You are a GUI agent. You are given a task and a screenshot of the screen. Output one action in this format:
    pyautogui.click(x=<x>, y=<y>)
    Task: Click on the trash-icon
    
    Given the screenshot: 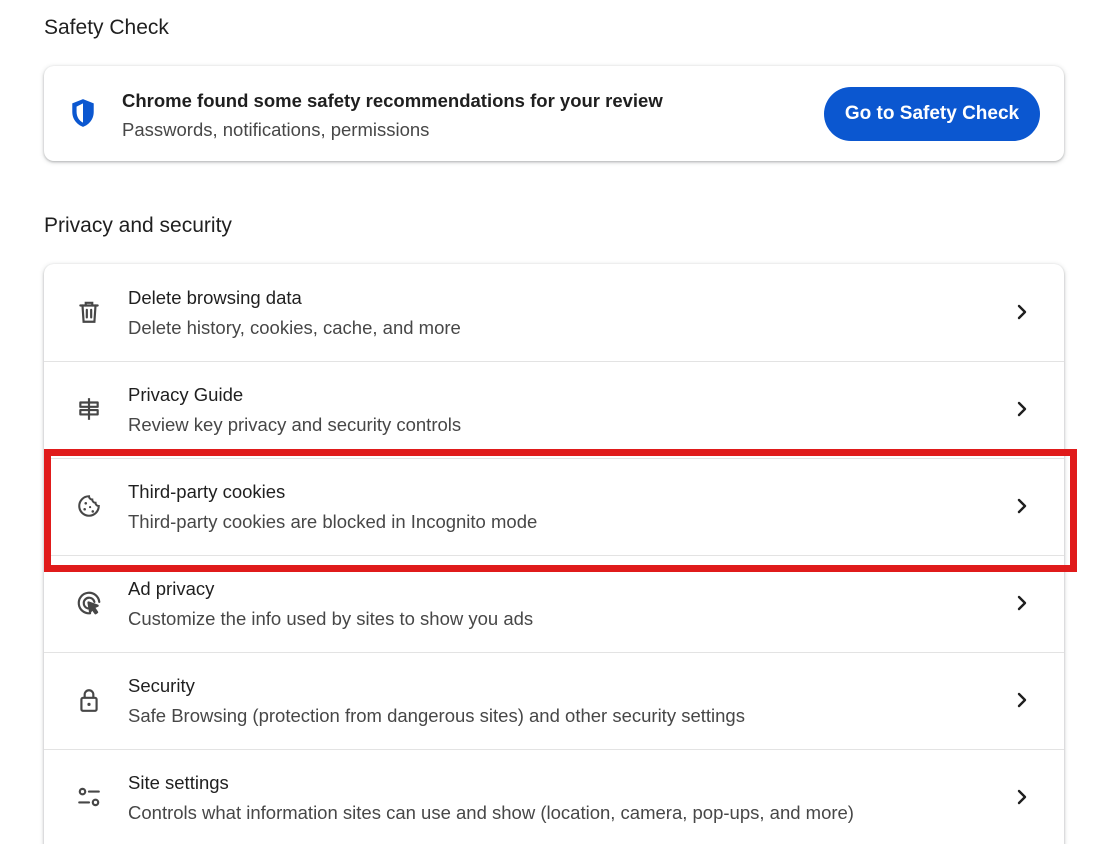 What is the action you would take?
    pyautogui.click(x=89, y=312)
    